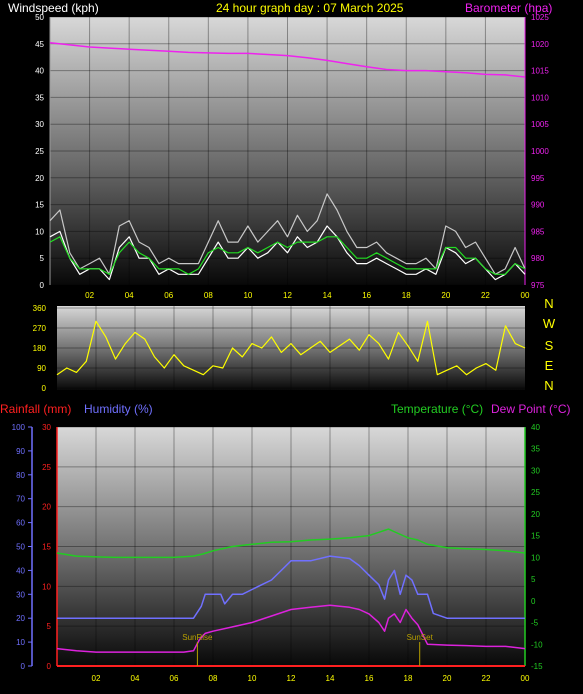 The height and width of the screenshot is (694, 583). Describe the element at coordinates (540, 44) in the screenshot. I see `barometer-tick: 1020` at that location.